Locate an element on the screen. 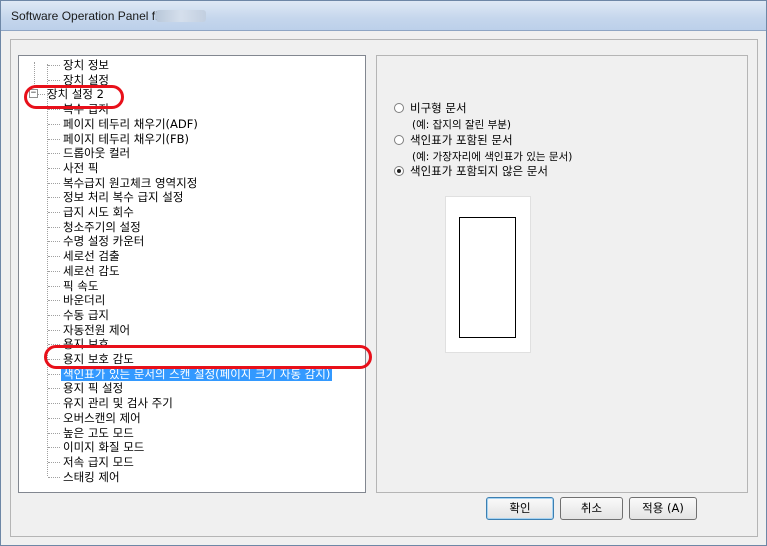 This screenshot has width=767, height=546. tree-item-label: 복수급지 원고체크 영역지정 is located at coordinates (130, 182).